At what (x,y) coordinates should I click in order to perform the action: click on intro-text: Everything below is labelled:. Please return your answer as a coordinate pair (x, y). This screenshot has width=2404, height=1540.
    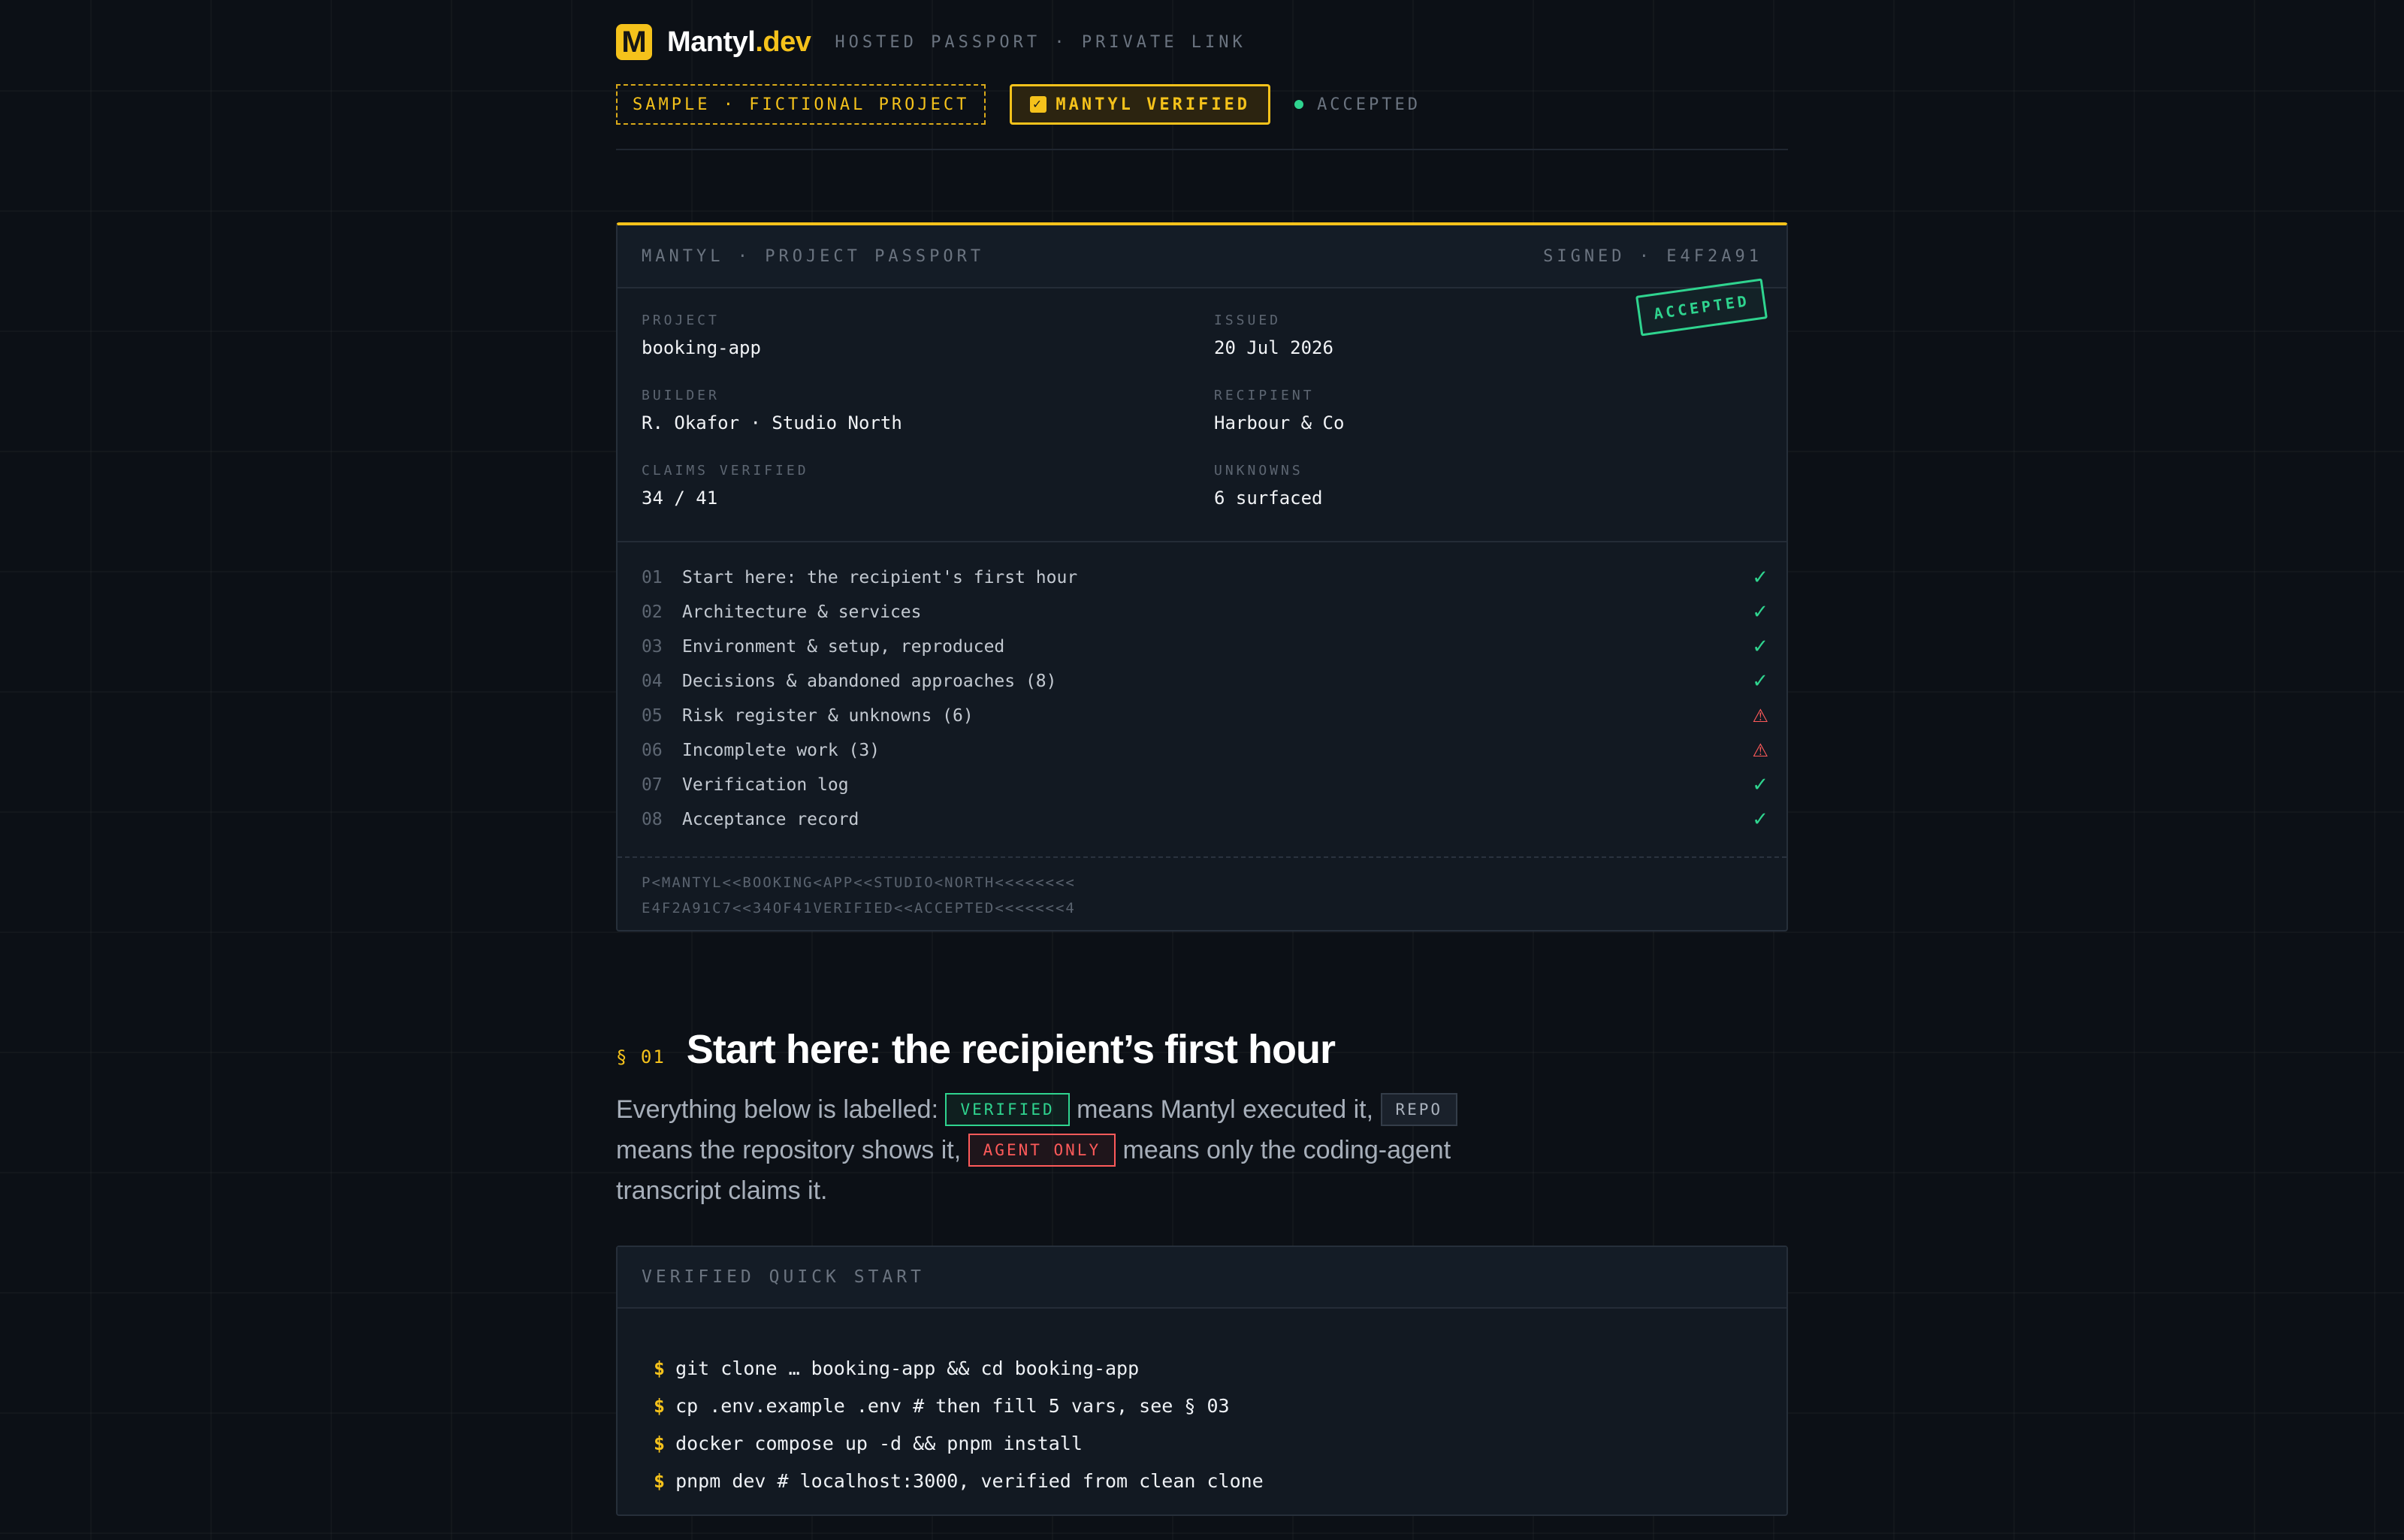
    Looking at the image, I should click on (781, 1109).